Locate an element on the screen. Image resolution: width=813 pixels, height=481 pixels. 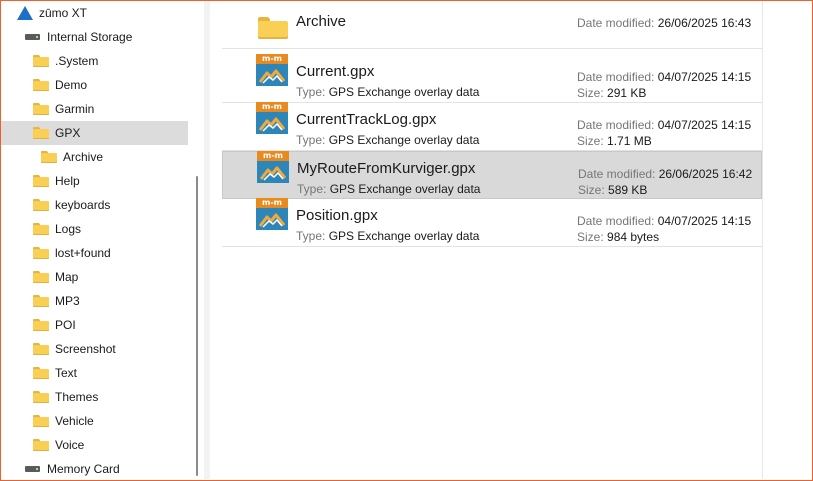
nav-item-folder: .System is located at coordinates (94, 61).